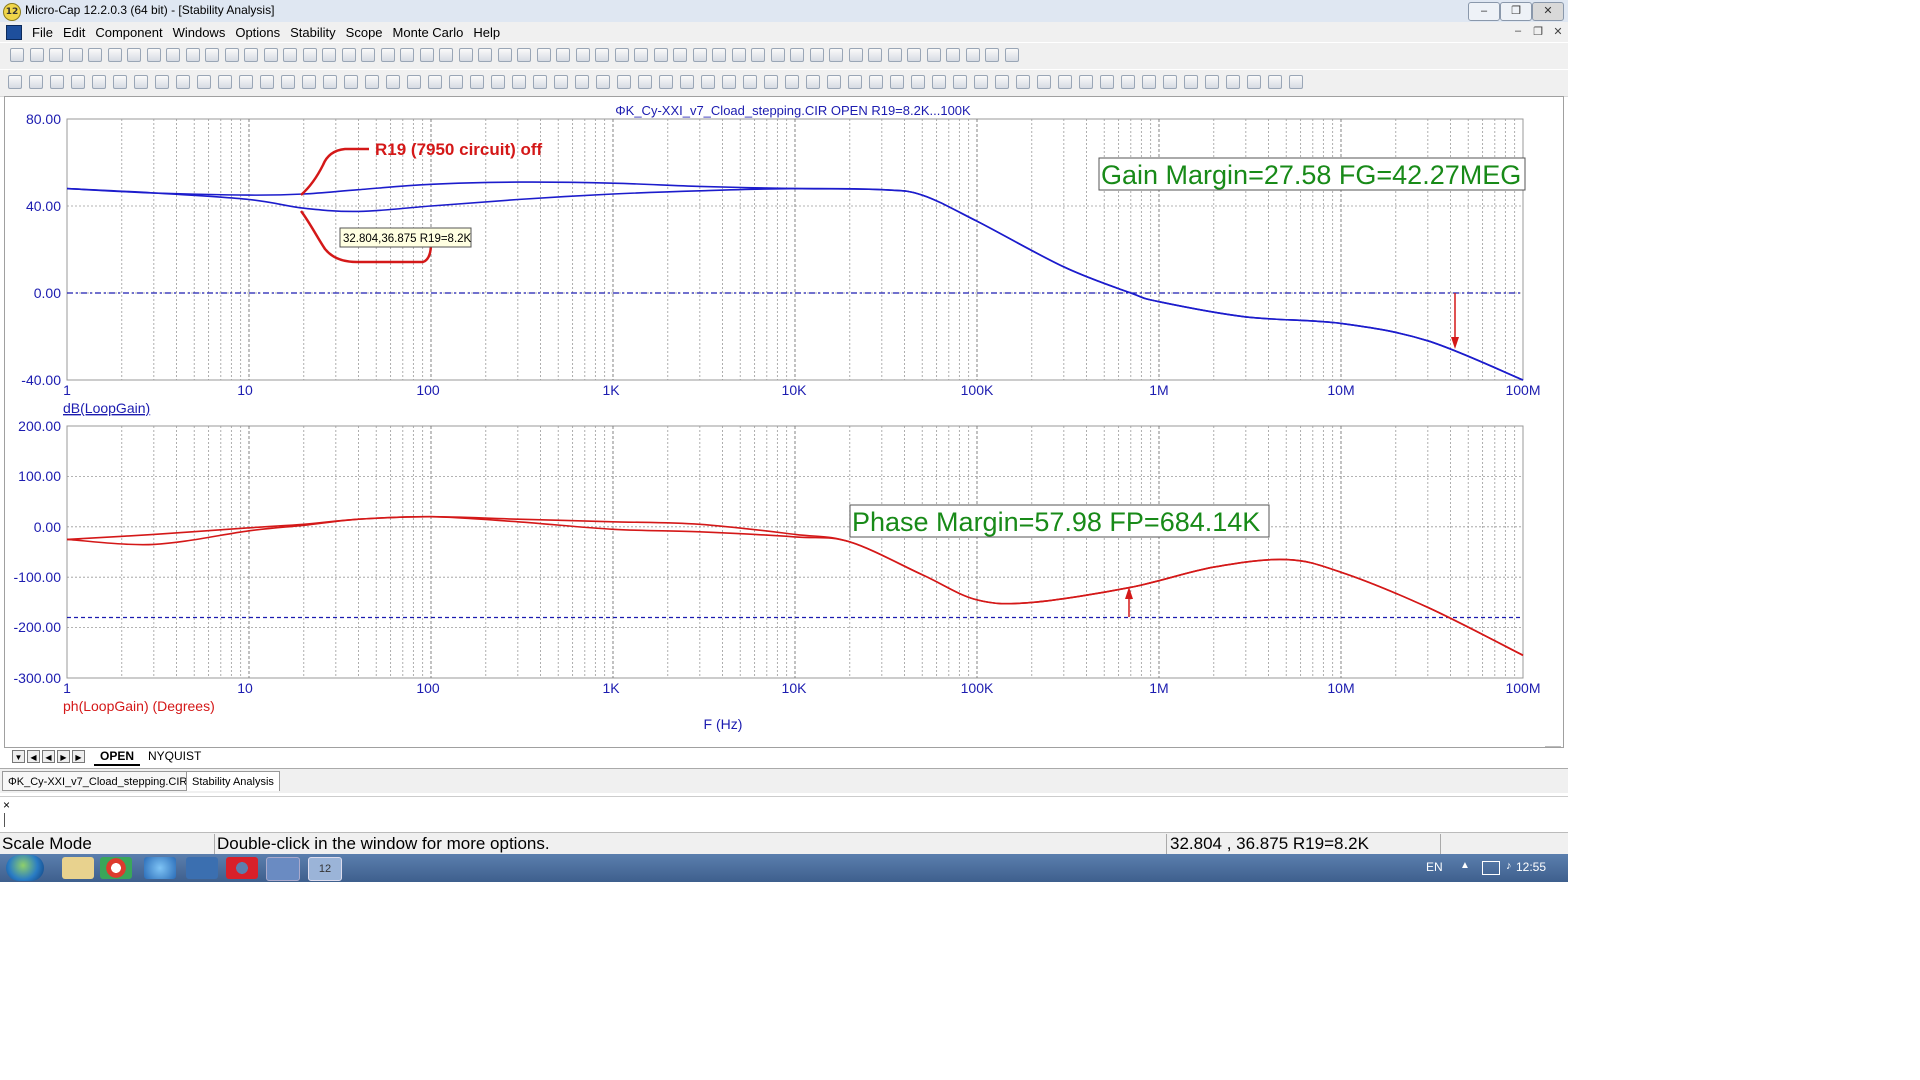 Image resolution: width=1920 pixels, height=1080 pixels. Describe the element at coordinates (257, 32) in the screenshot. I see `menu-options: Options` at that location.